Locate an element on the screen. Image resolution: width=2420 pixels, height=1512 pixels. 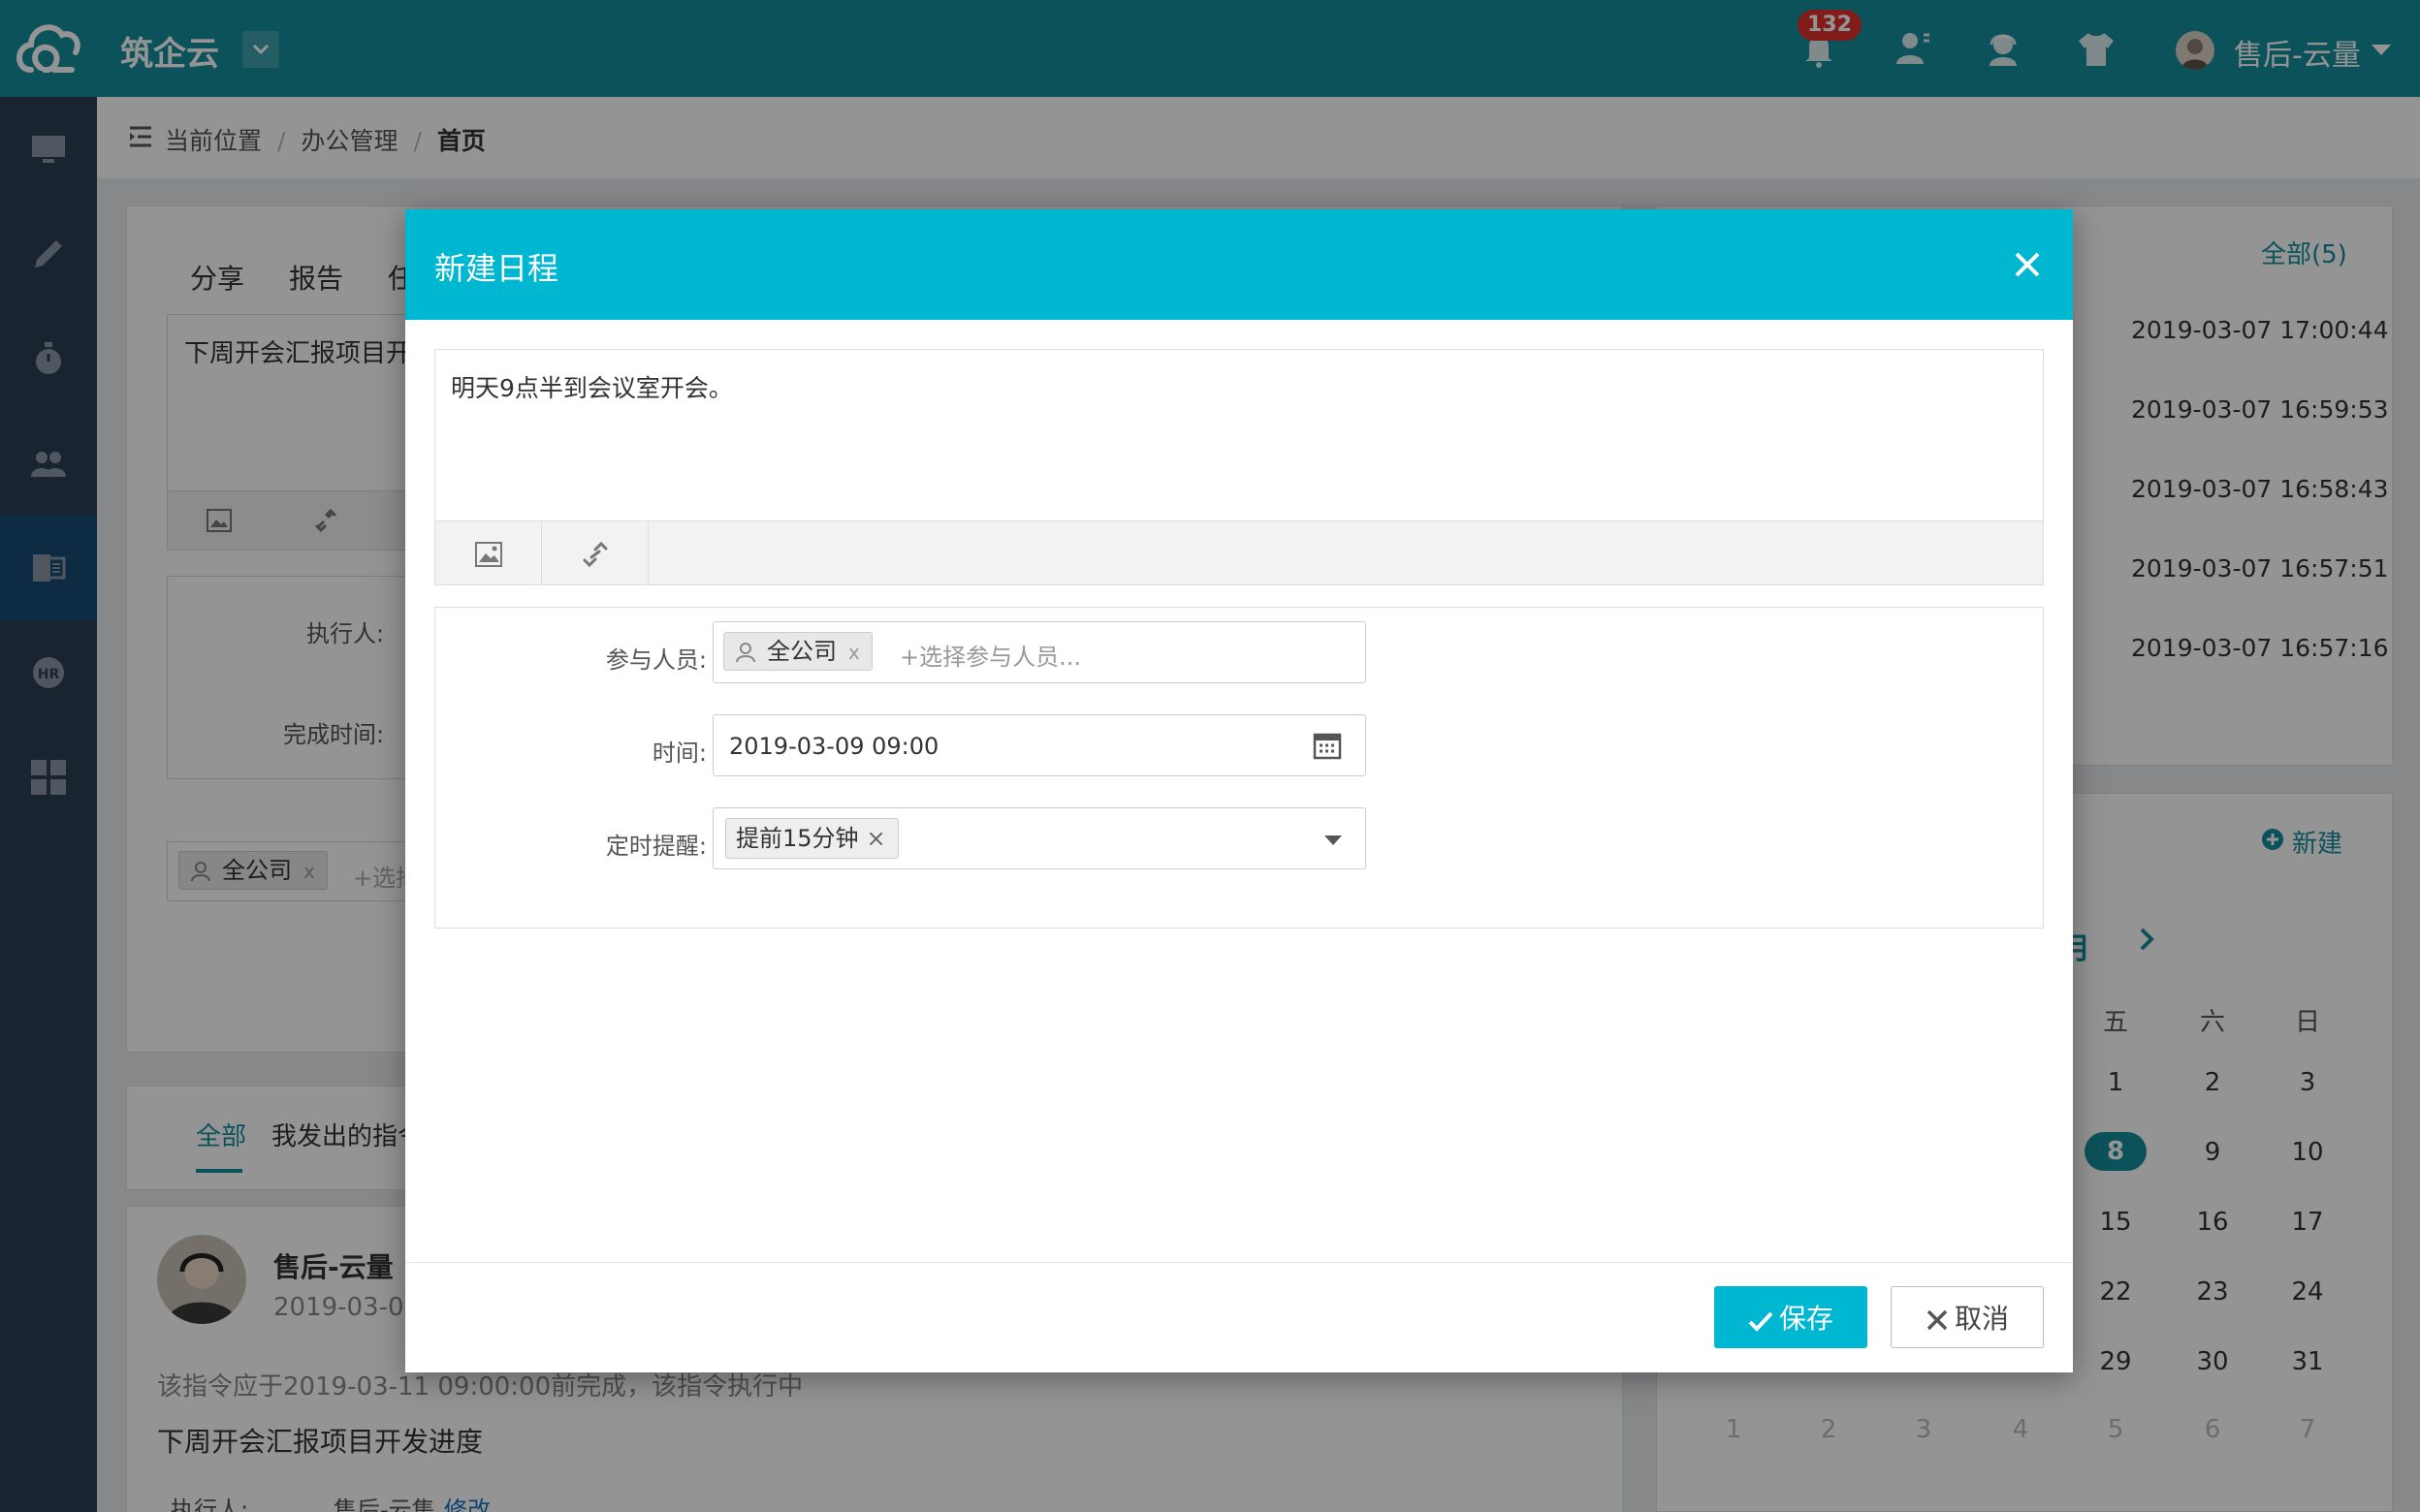
cancel-button: 取消 is located at coordinates (1967, 1317).